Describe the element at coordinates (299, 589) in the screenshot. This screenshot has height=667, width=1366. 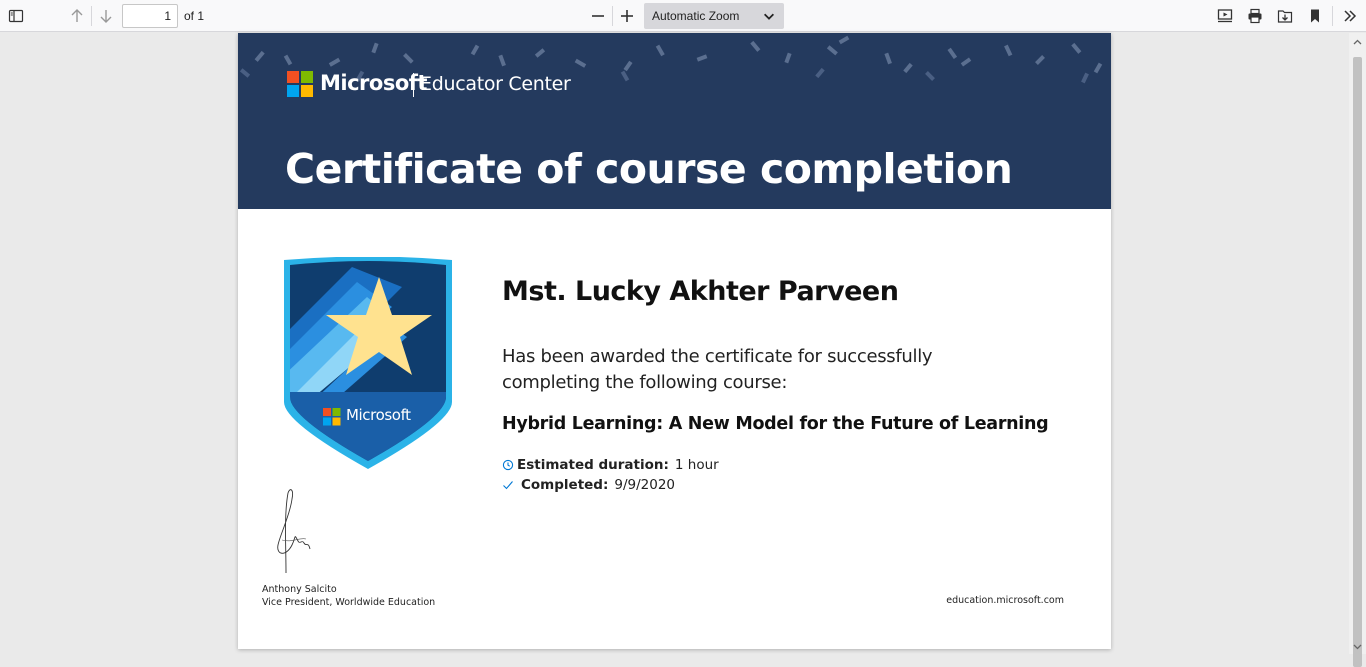
I see `signer-name: Anthony Salcito` at that location.